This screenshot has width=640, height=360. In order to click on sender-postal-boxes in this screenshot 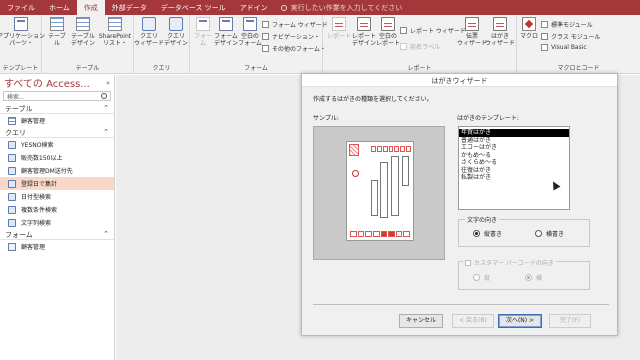, I will do `click(380, 234)`.